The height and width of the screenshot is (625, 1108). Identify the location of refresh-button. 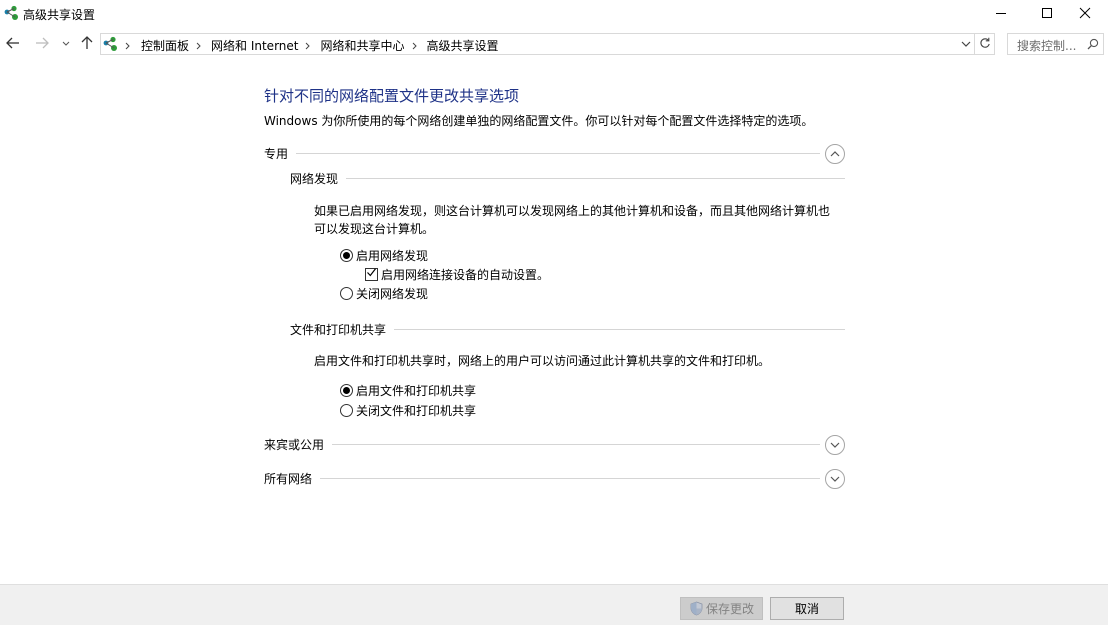
(985, 44).